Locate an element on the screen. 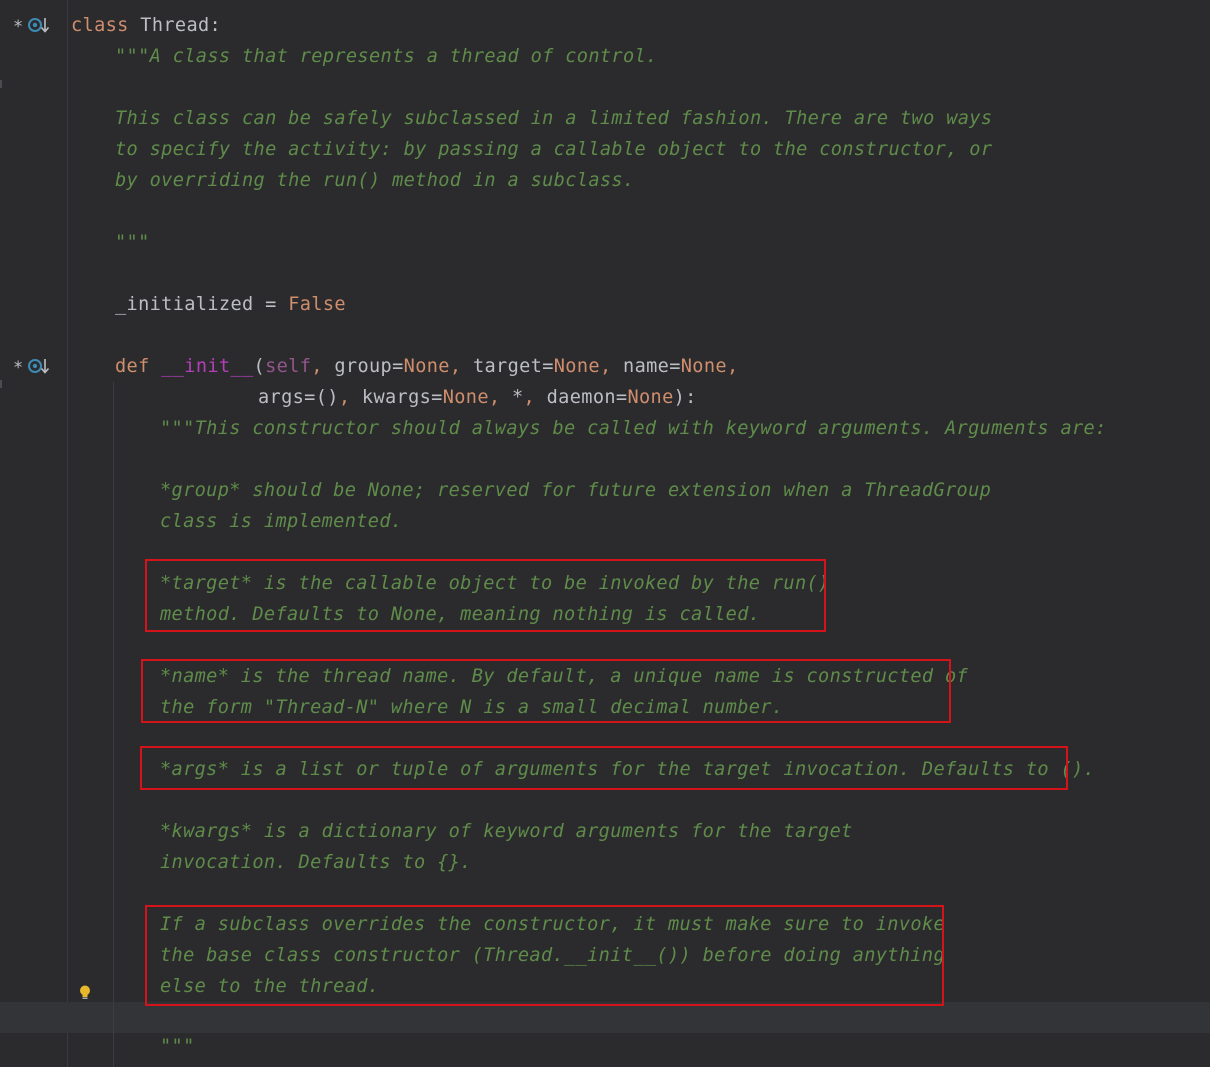  indent-guide is located at coordinates (113, 724).